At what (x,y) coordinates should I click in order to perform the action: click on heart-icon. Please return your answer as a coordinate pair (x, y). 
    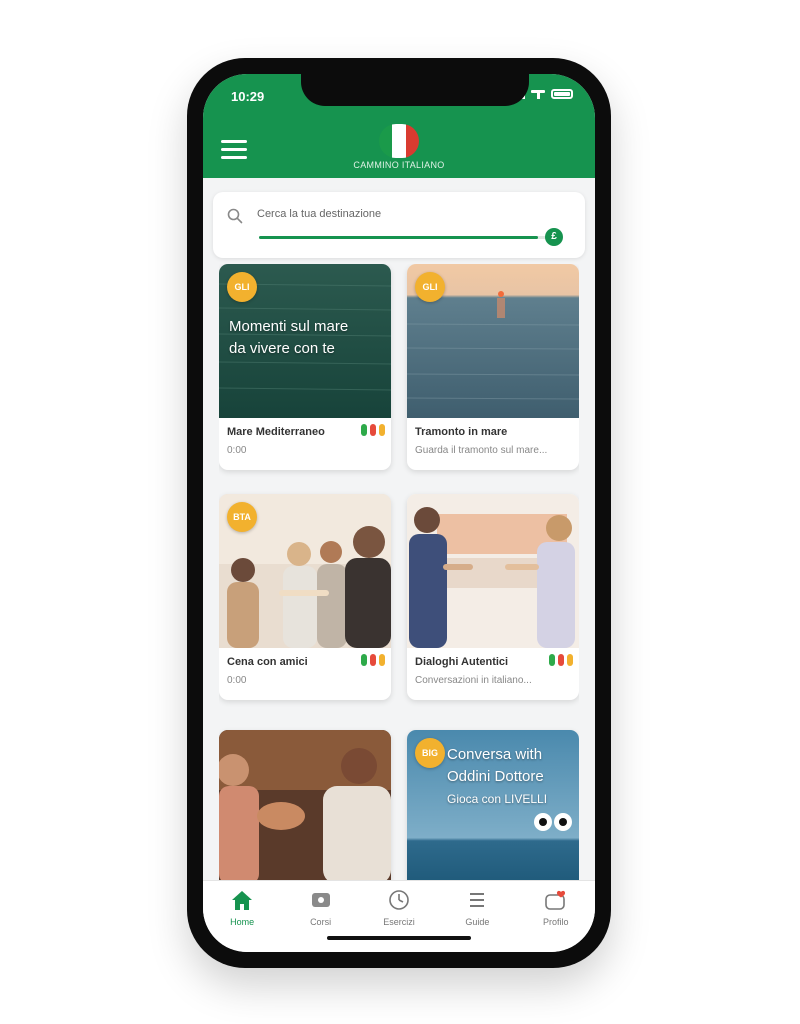
    Looking at the image, I should click on (554, 900).